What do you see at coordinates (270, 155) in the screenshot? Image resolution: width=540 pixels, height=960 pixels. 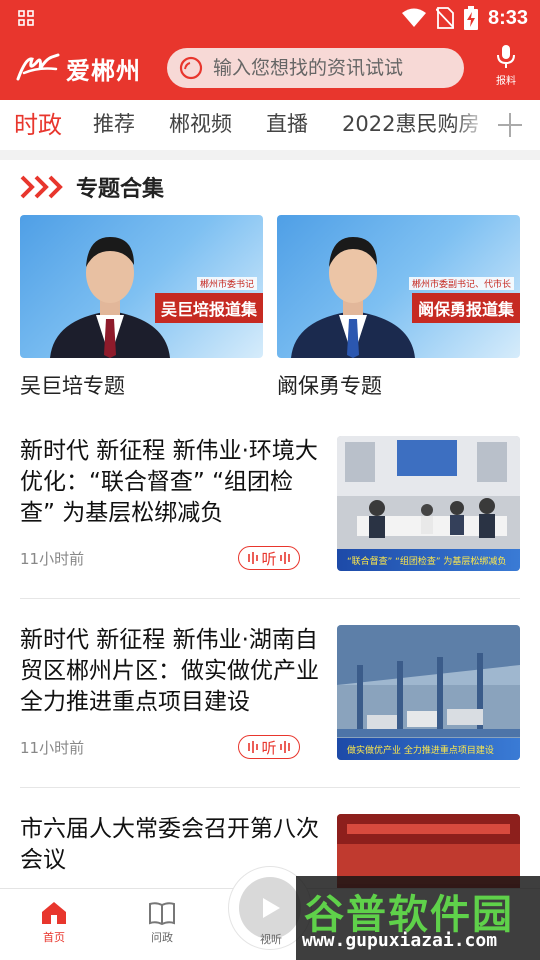 I see `section-divider` at bounding box center [270, 155].